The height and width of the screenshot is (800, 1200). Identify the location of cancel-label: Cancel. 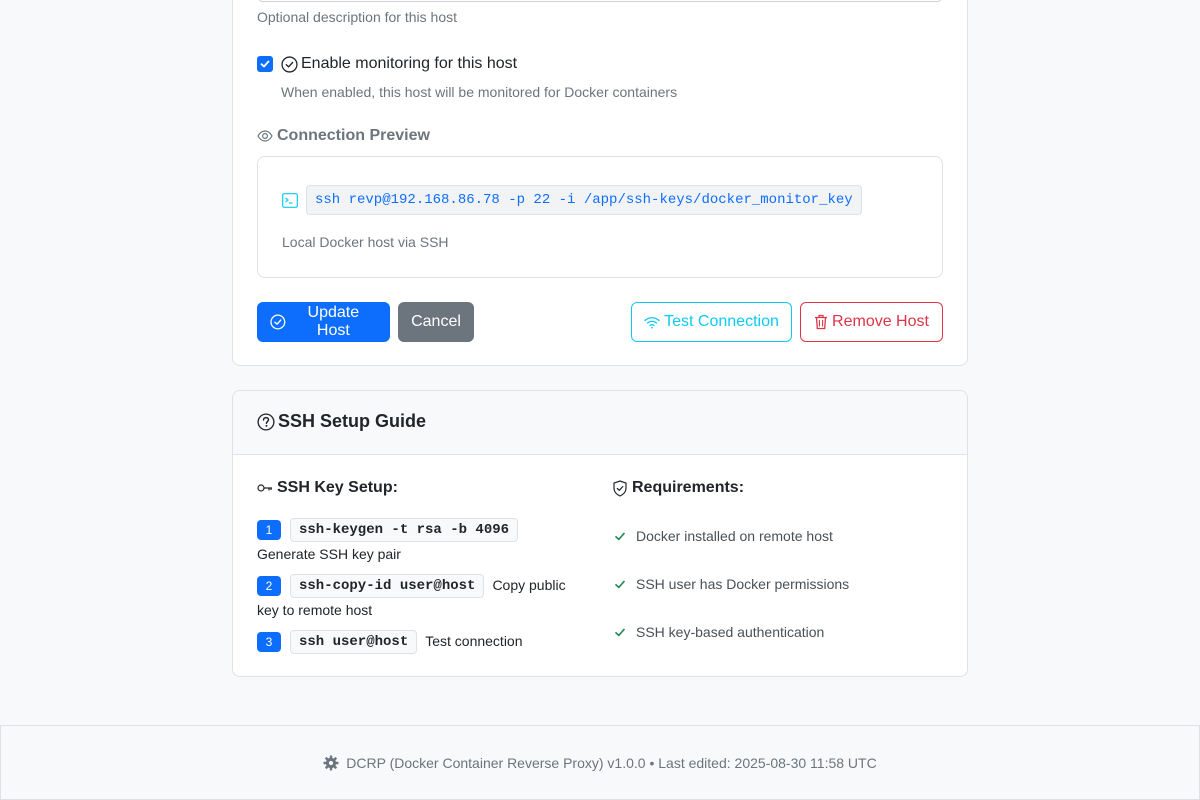
(436, 321).